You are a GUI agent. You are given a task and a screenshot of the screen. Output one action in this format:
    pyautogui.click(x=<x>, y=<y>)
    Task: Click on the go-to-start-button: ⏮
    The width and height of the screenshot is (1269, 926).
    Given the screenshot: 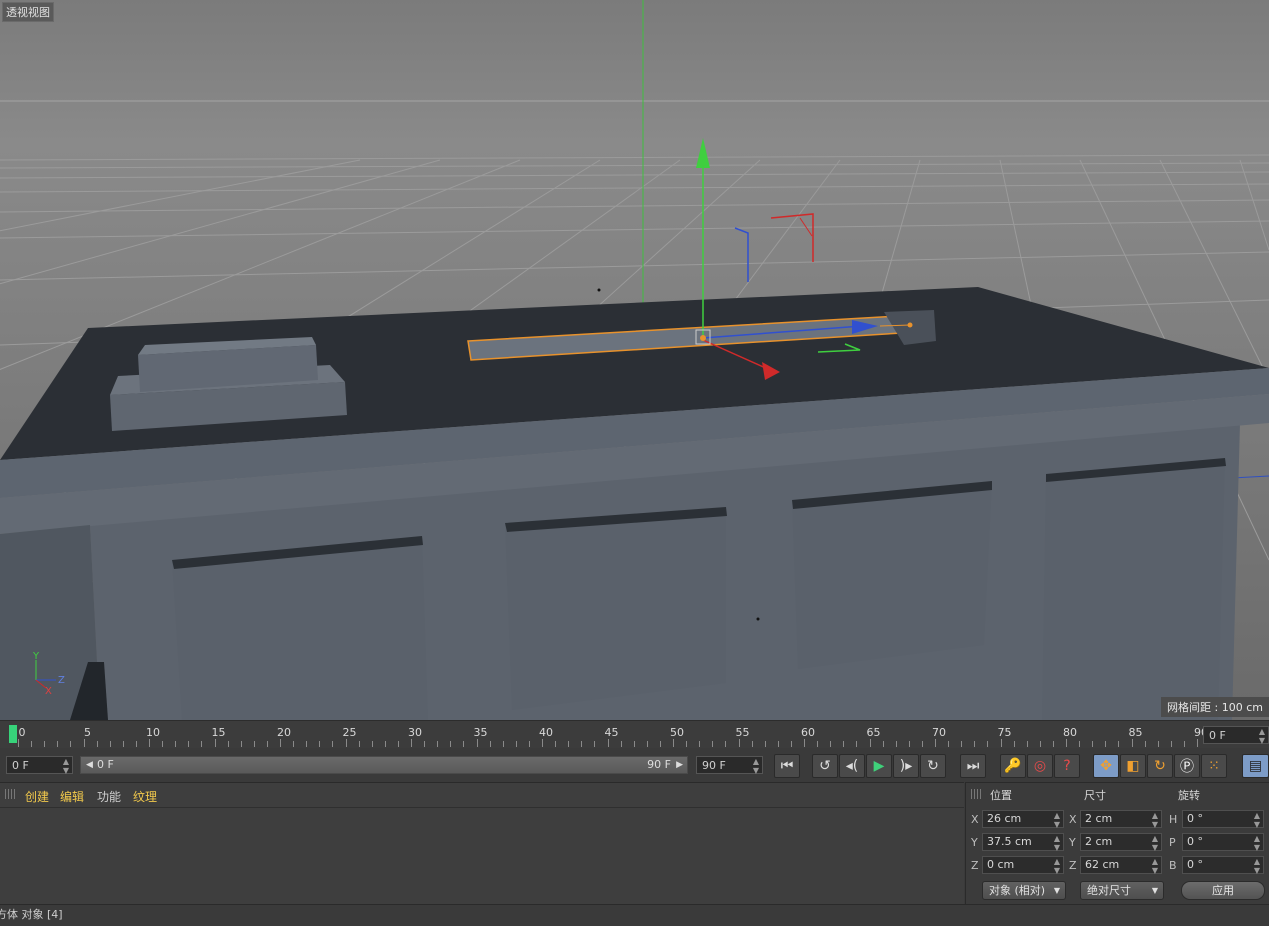 What is the action you would take?
    pyautogui.click(x=787, y=766)
    